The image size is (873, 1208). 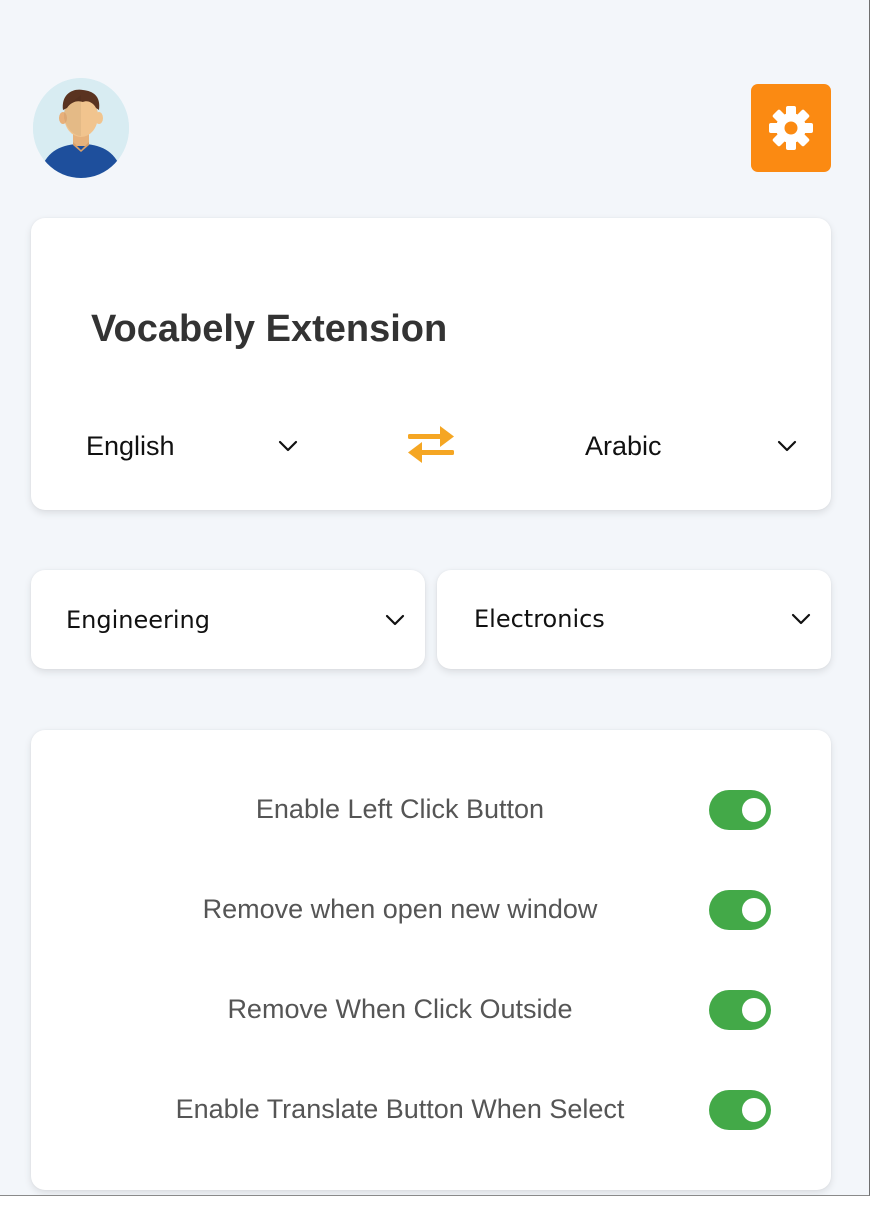 I want to click on app-title: Vocabely Extension, so click(x=269, y=329).